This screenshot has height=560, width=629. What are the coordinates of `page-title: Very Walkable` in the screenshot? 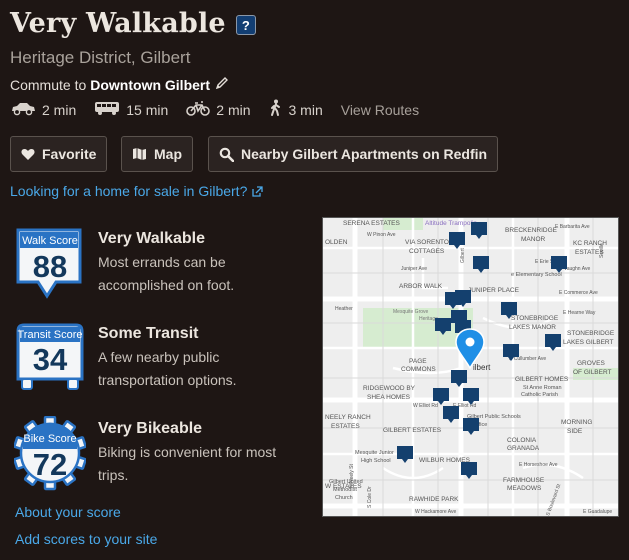 It's located at (118, 23).